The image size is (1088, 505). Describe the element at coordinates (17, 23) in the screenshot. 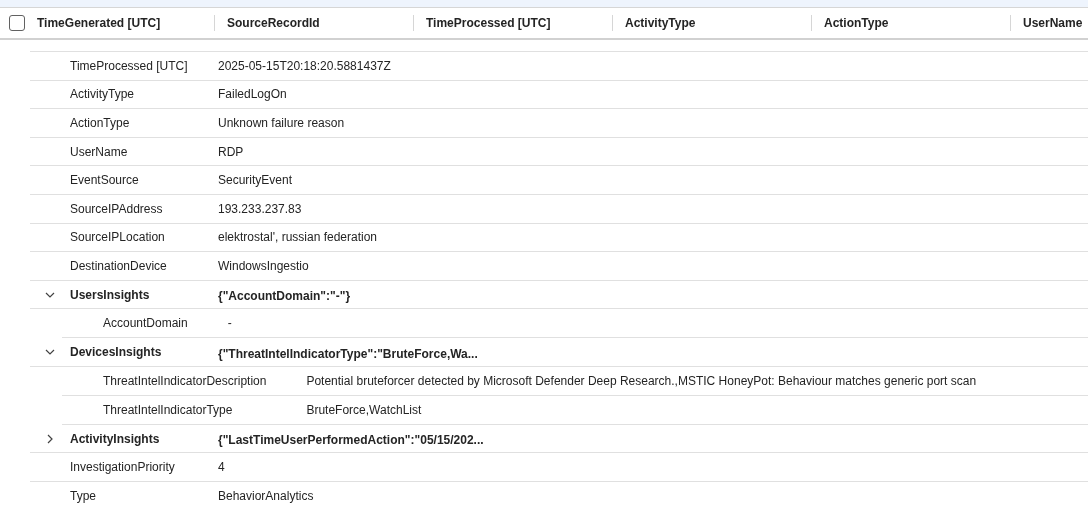

I see `select-all-checkbox` at that location.